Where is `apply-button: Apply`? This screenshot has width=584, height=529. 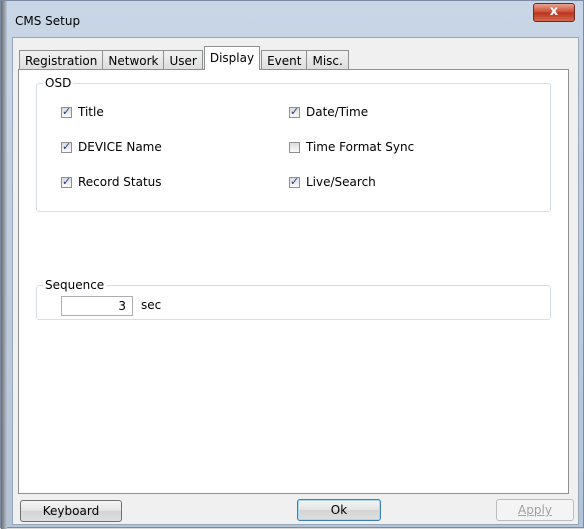 apply-button: Apply is located at coordinates (535, 510).